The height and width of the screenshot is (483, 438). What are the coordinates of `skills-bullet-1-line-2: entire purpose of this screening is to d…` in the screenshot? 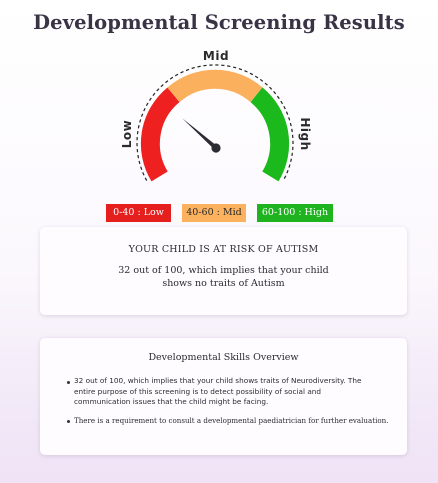 It's located at (198, 391).